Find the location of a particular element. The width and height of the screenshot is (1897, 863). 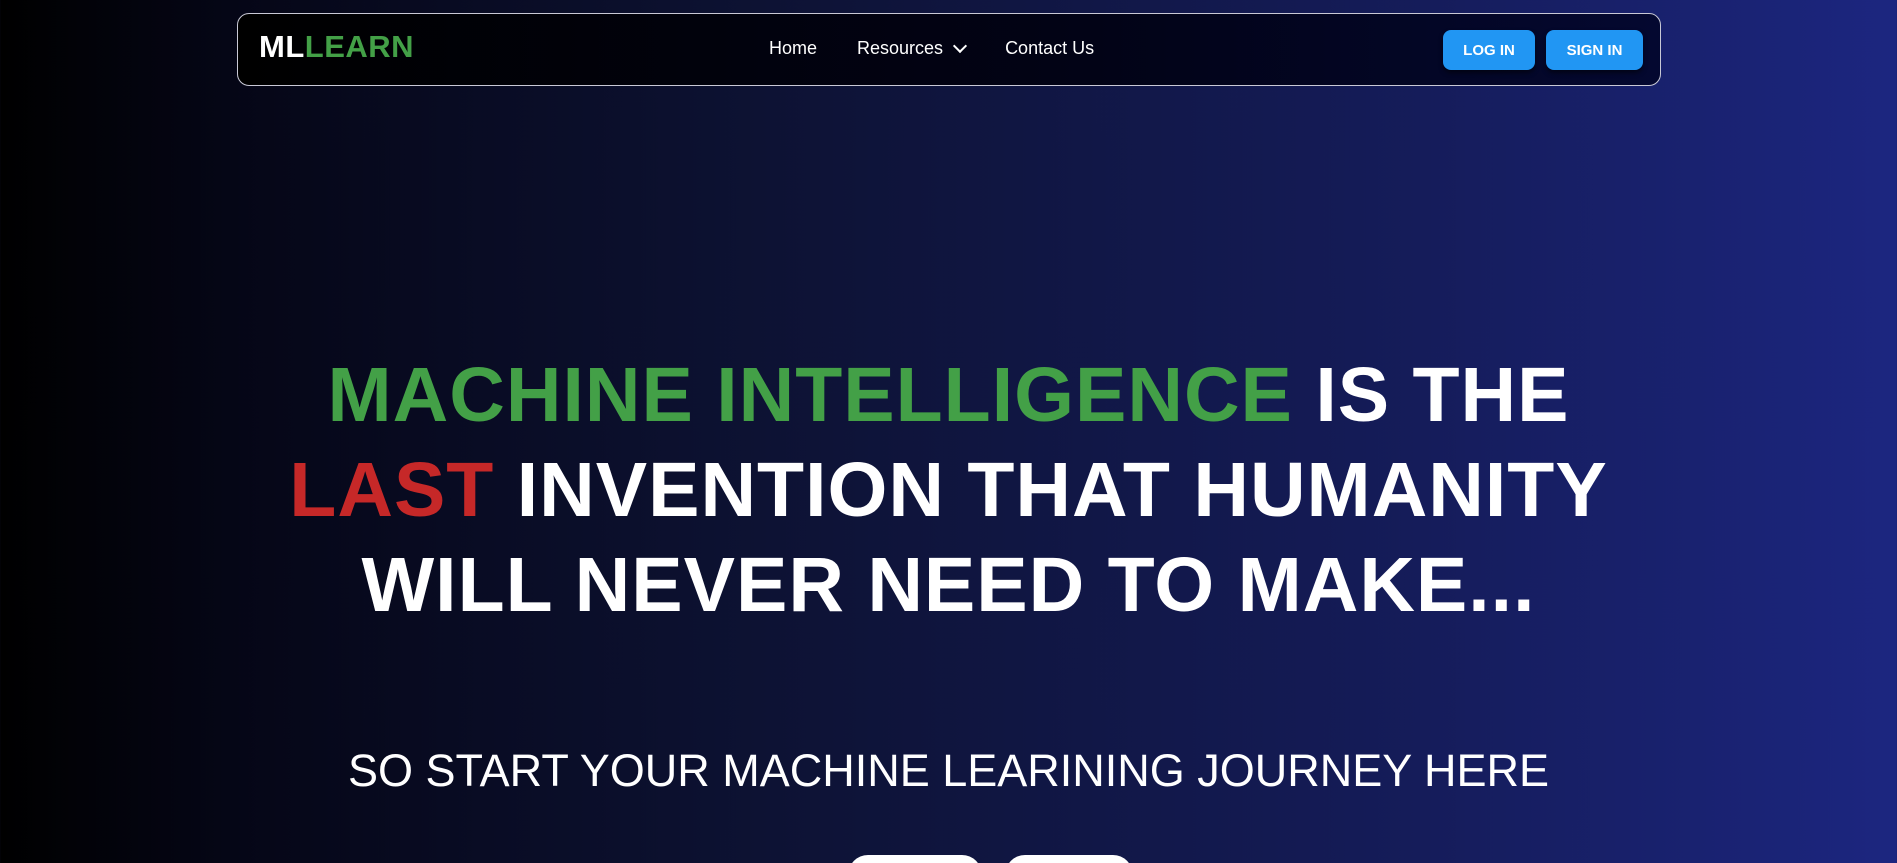

nav-link-home: Home is located at coordinates (793, 48).